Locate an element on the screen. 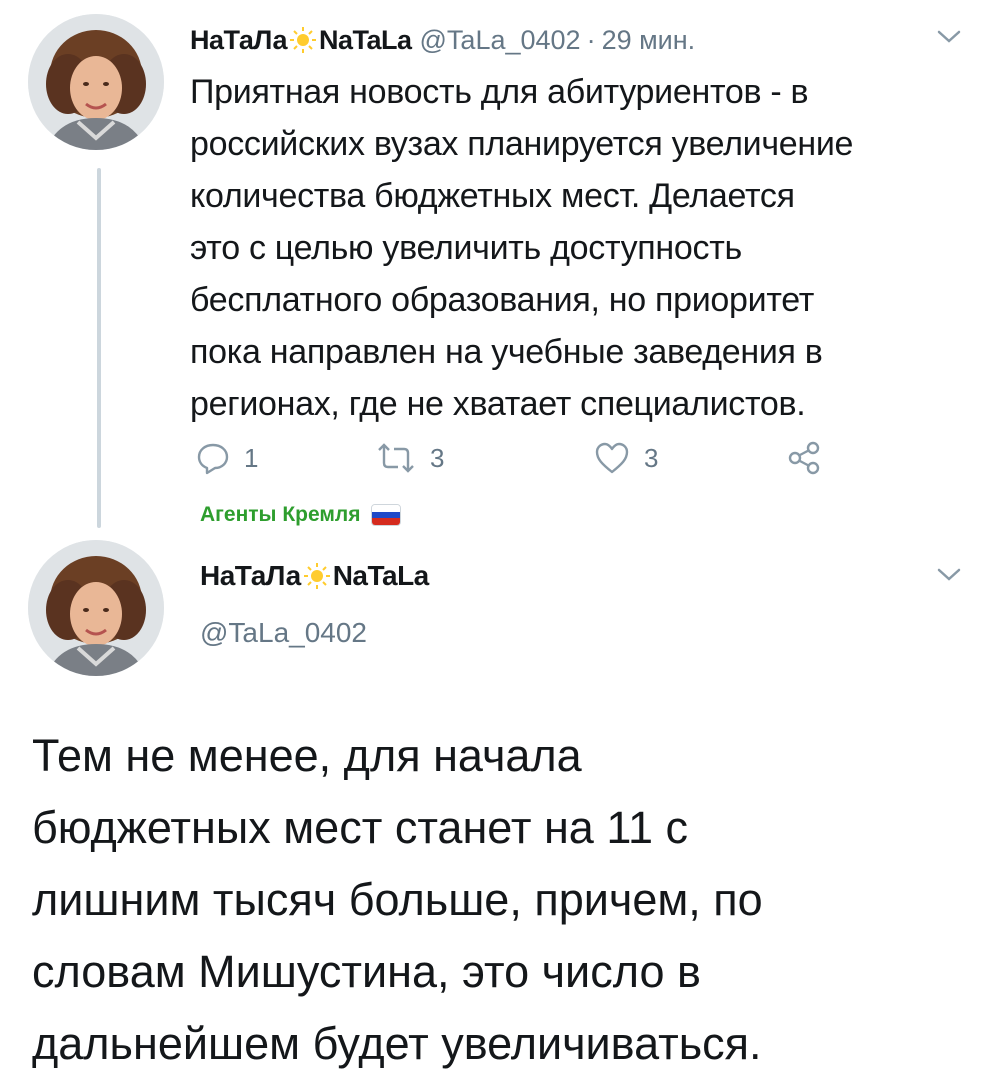  share-button is located at coordinates (811, 458).